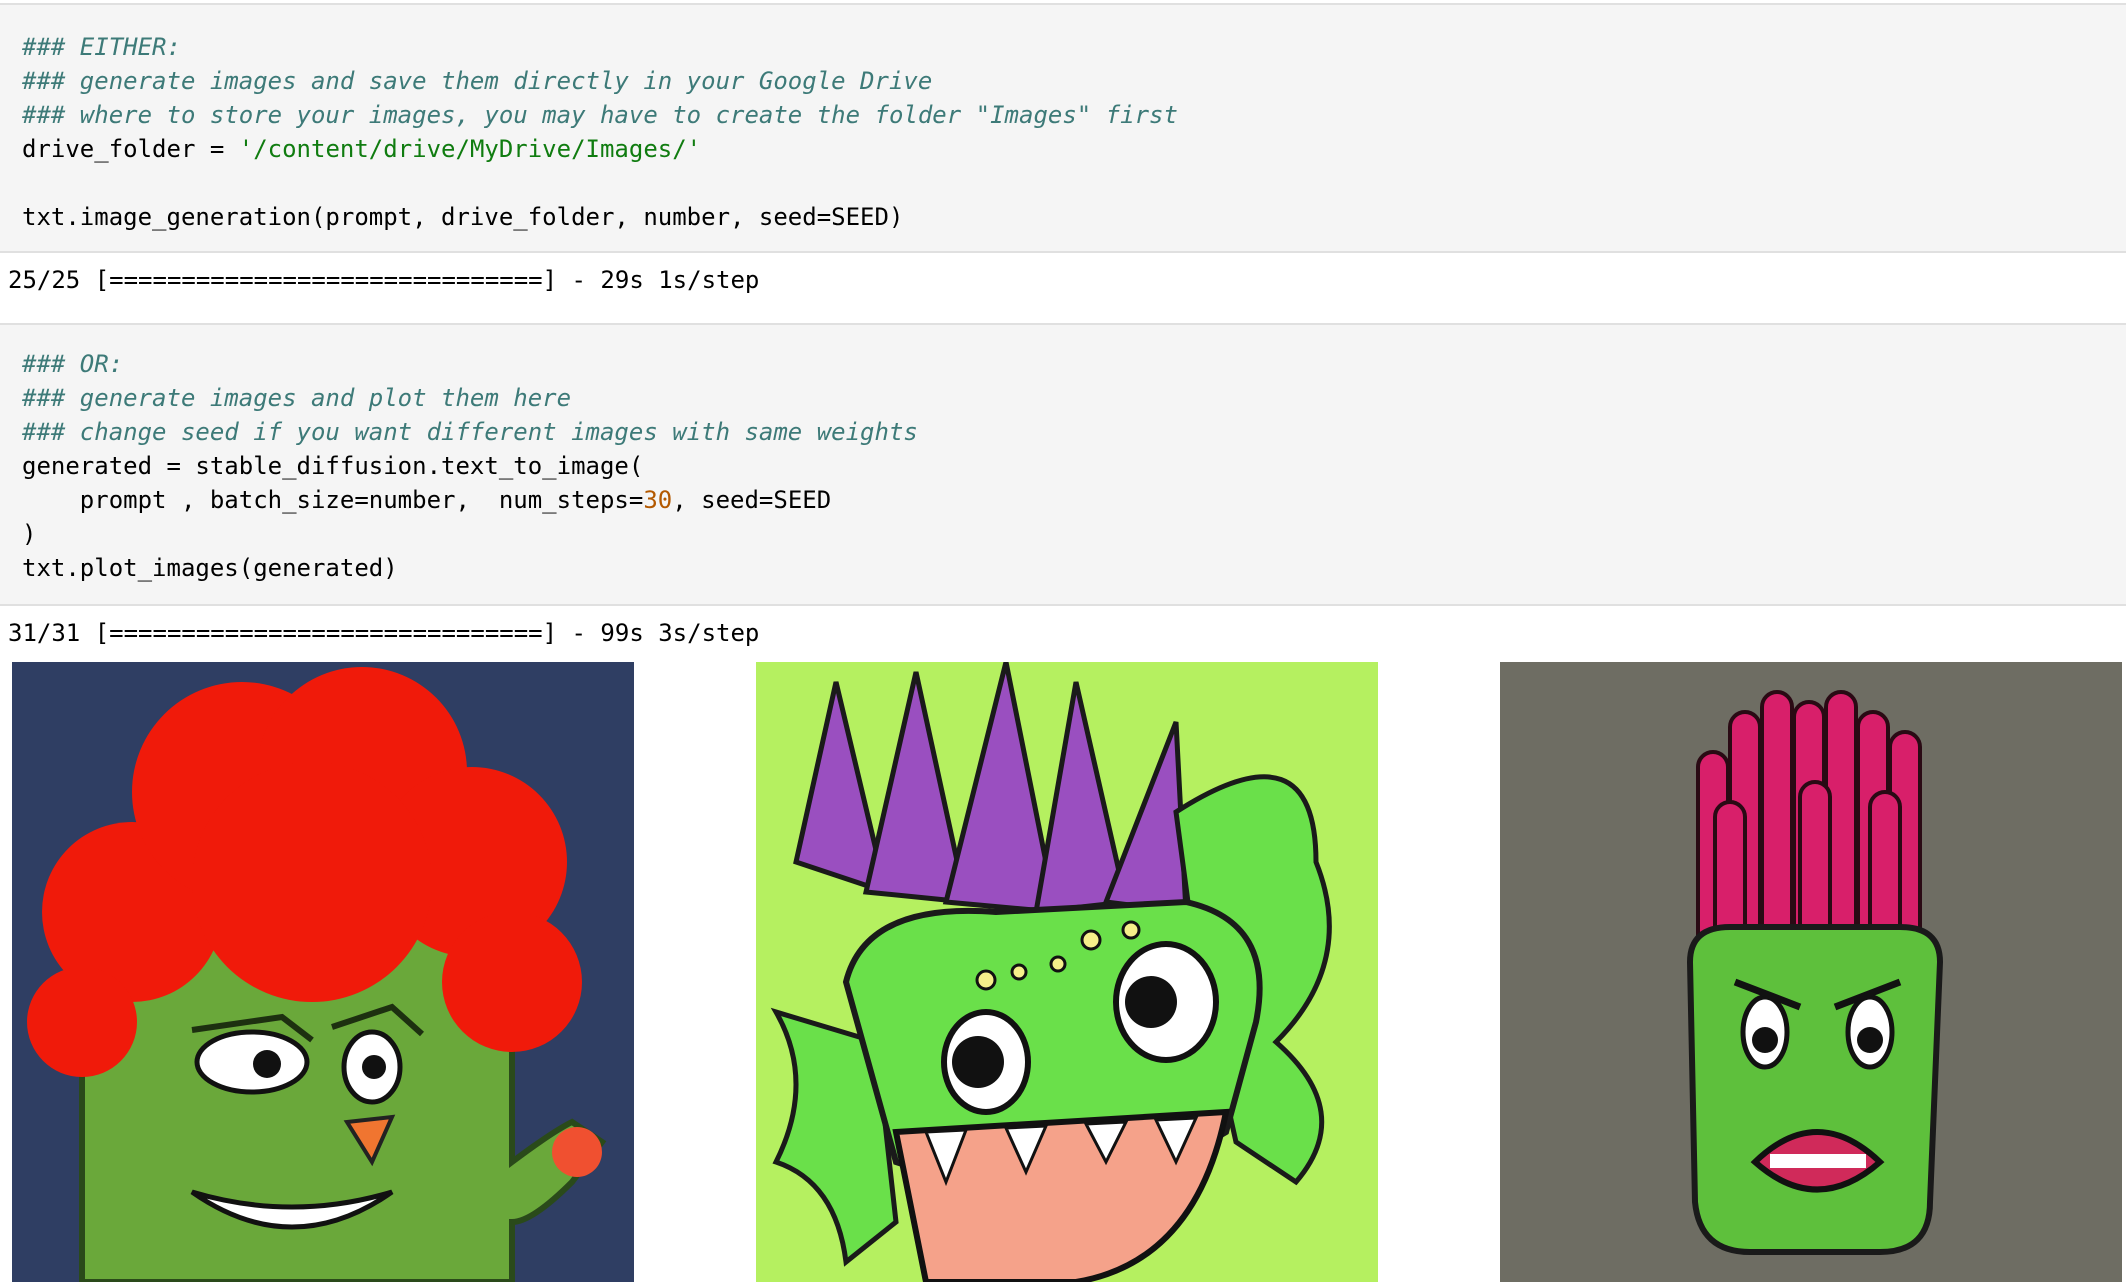  I want to click on code-comment: ### EITHER:, so click(101, 47).